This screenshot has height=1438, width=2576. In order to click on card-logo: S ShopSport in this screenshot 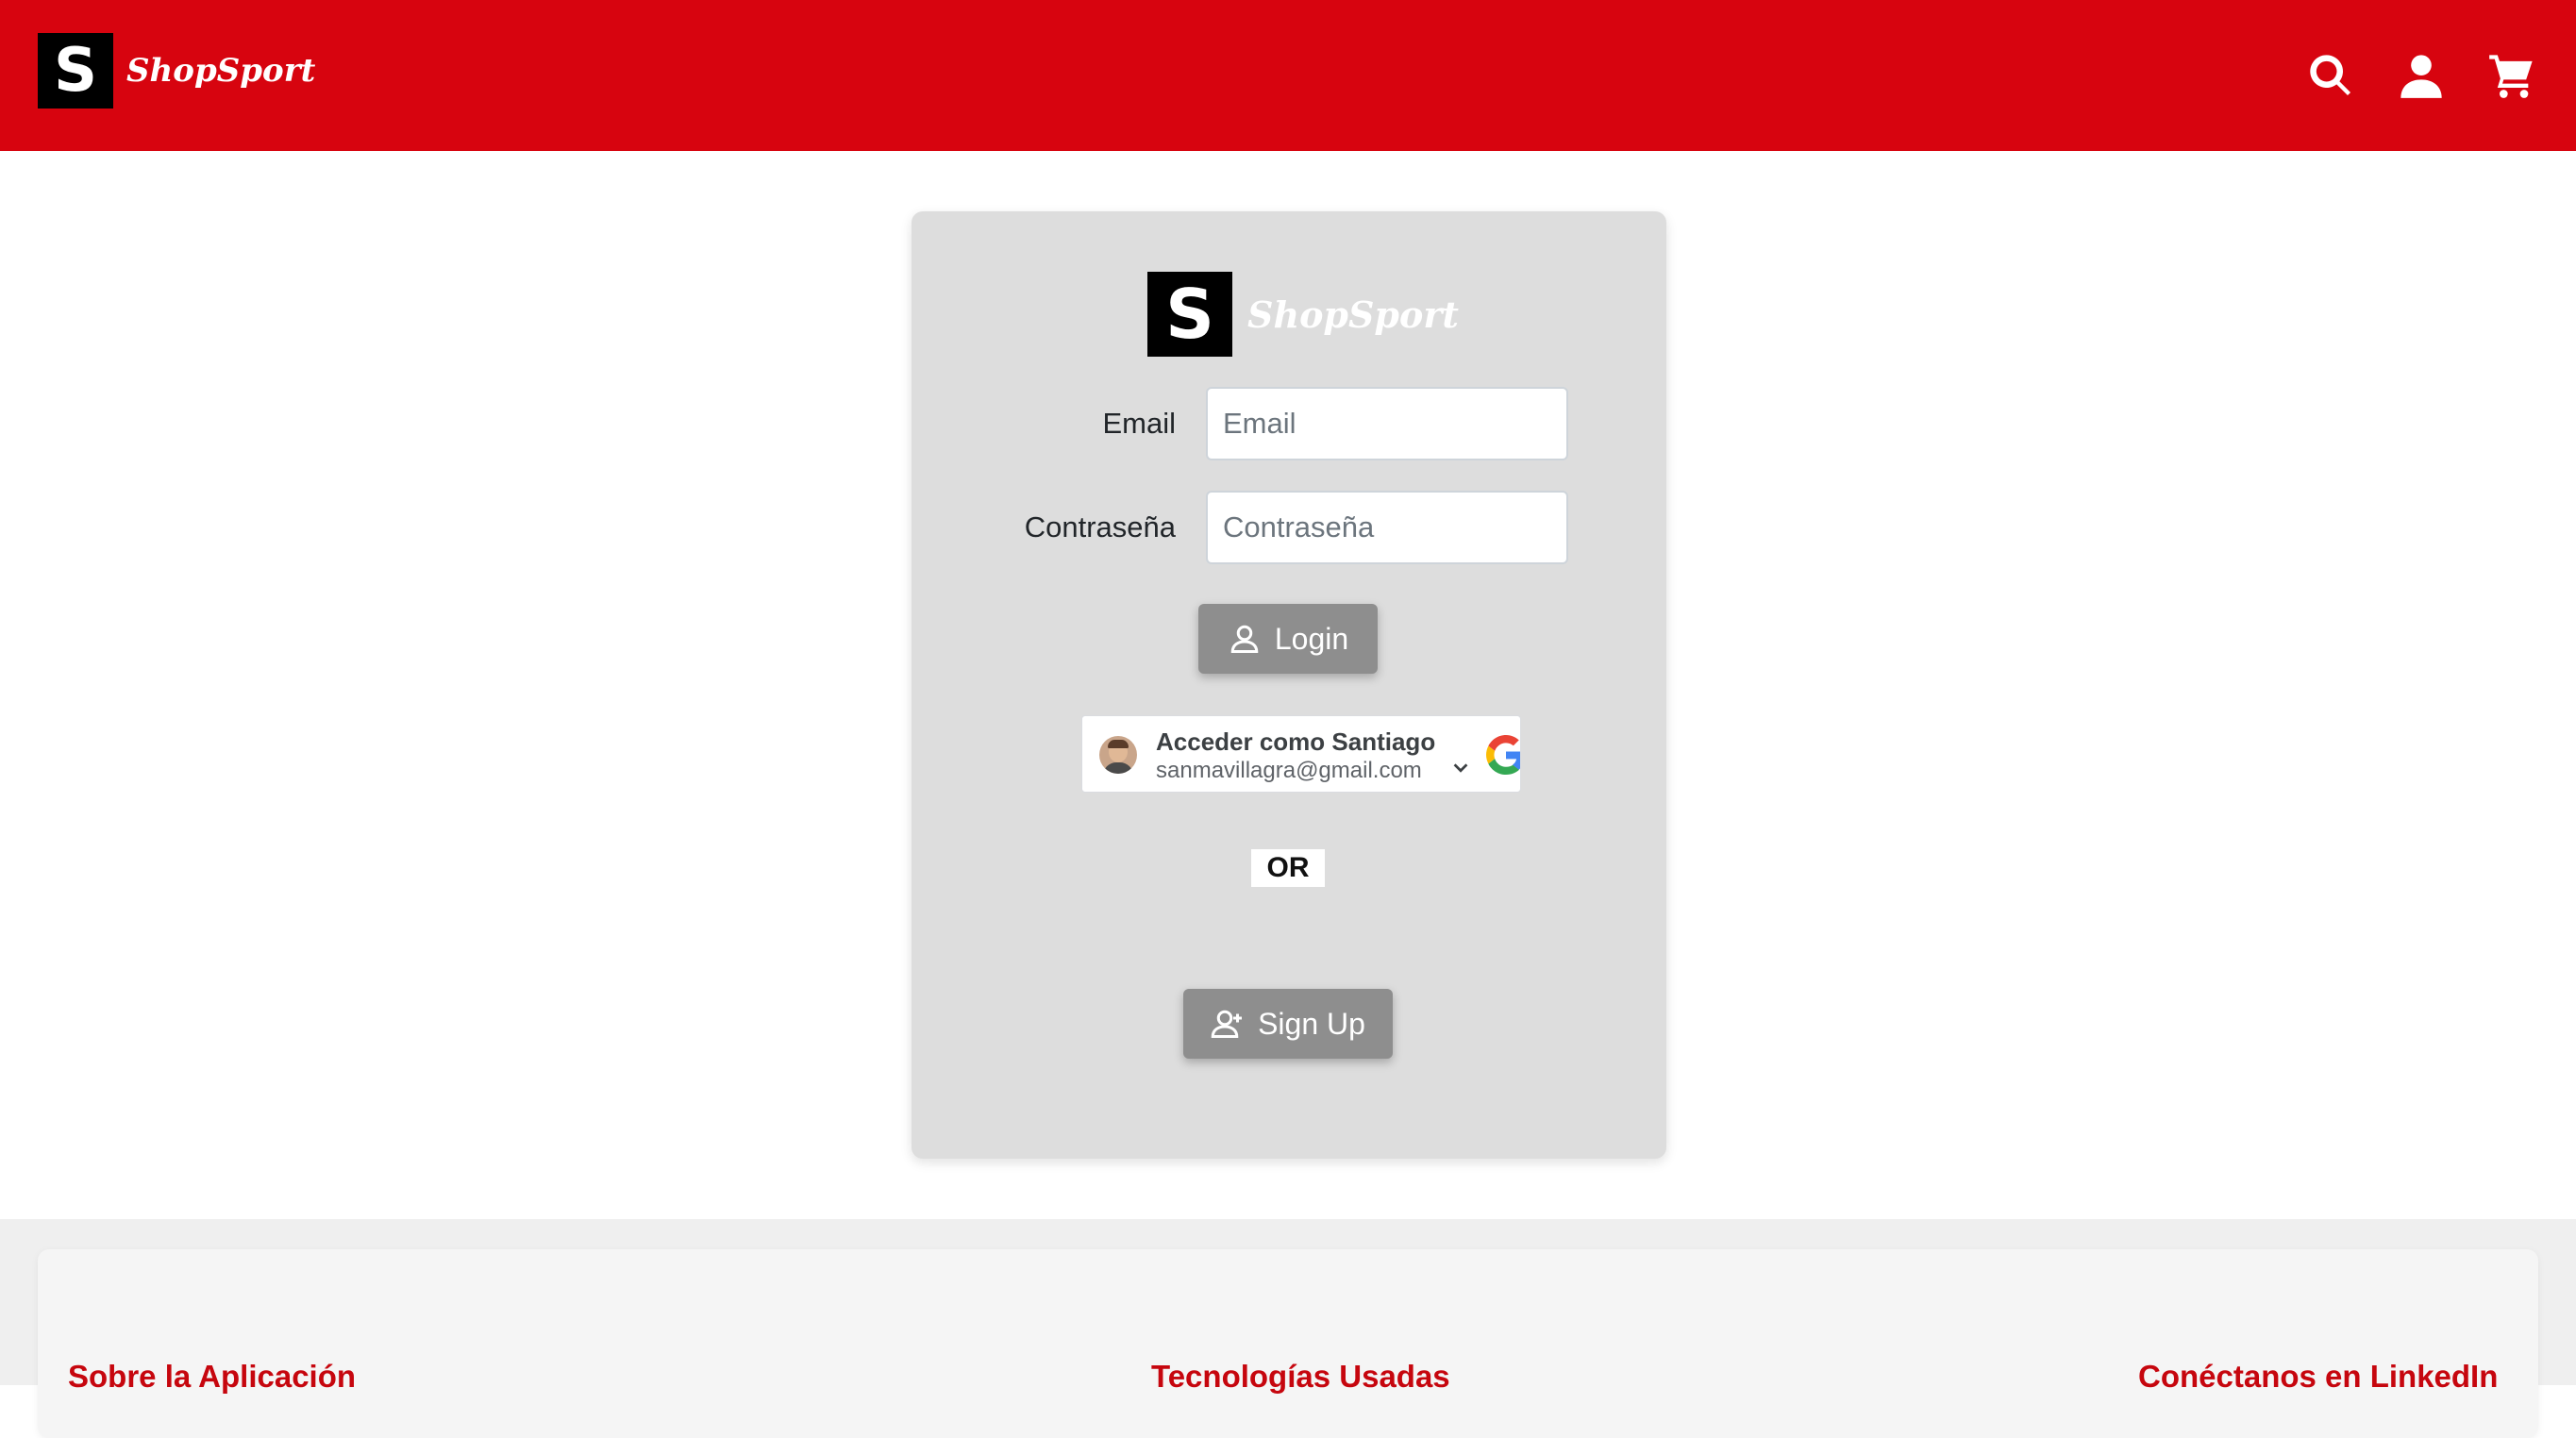, I will do `click(1303, 314)`.